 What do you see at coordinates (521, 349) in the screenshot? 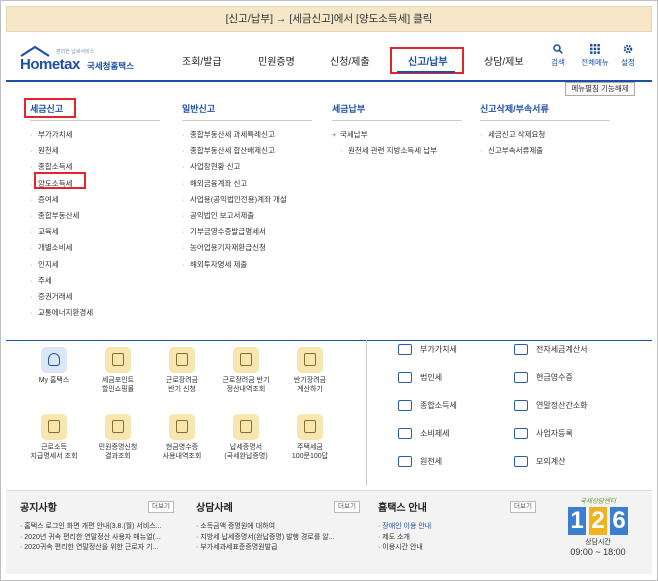
I see `invoice-icon` at bounding box center [521, 349].